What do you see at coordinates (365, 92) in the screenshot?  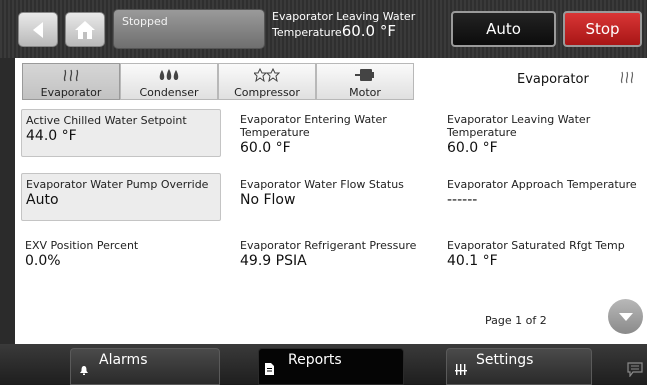 I see `tab-motor-label: Motor` at bounding box center [365, 92].